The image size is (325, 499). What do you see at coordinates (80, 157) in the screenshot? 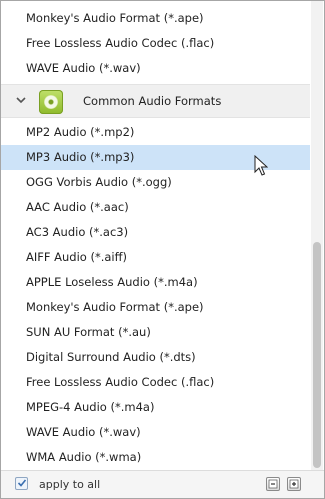
I see `format-item-label: MP3 Audio (*.mp3)` at bounding box center [80, 157].